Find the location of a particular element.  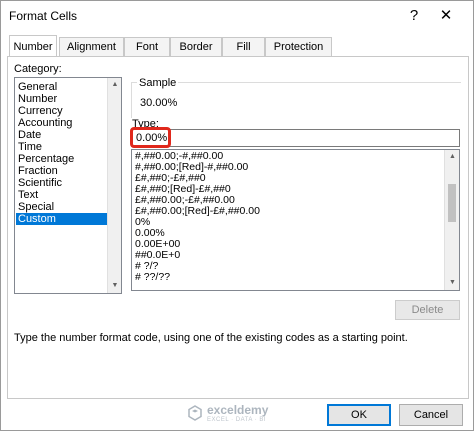

title-bar: Format Cells ? ✕ is located at coordinates (237, 16).